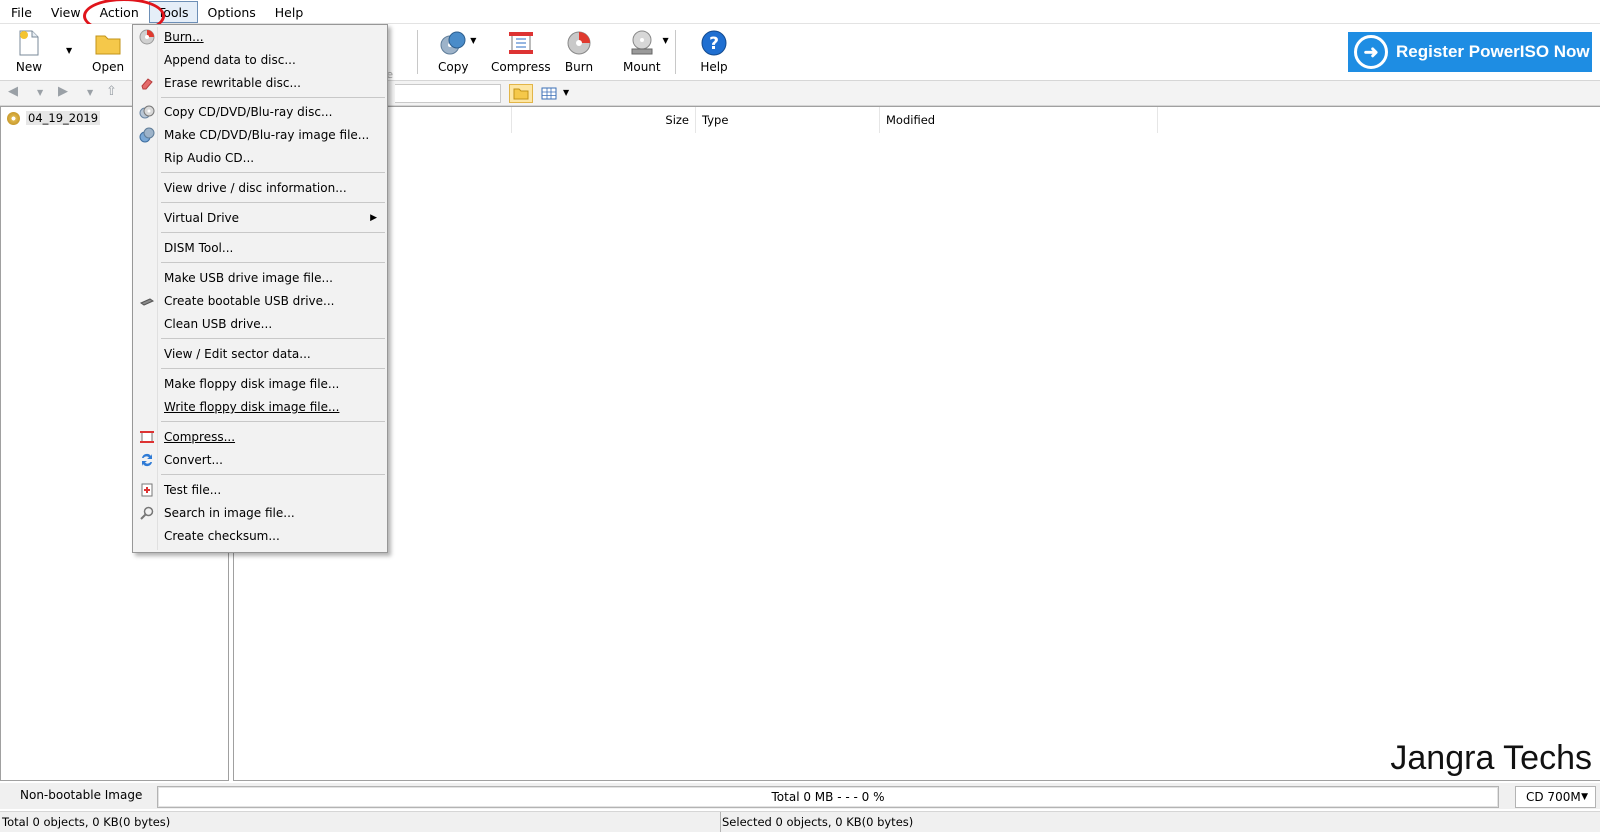 Image resolution: width=1600 pixels, height=832 pixels. Describe the element at coordinates (1493, 51) in the screenshot. I see `register-label: Register PowerISO Now` at that location.